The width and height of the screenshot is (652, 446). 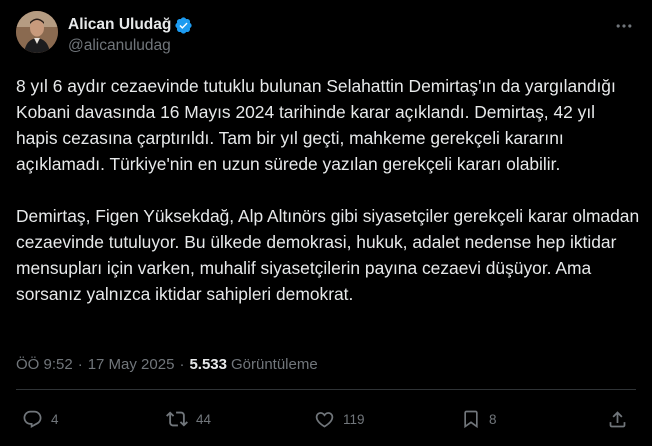 I want to click on tweet-date: 17 May 2025, so click(x=131, y=364).